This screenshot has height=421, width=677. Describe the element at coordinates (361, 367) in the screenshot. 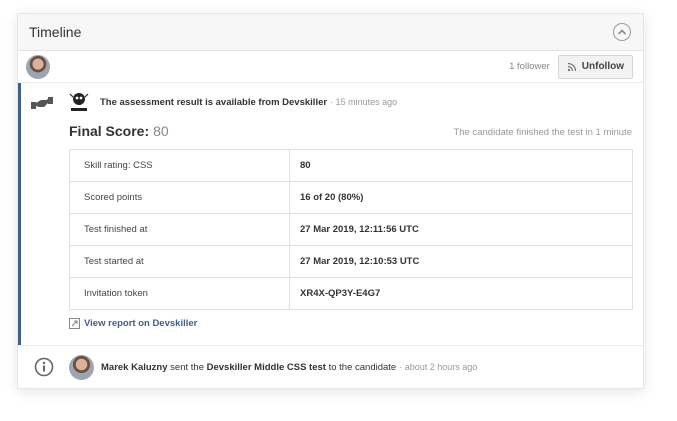

I see `sent-suffix: to the candidate` at that location.